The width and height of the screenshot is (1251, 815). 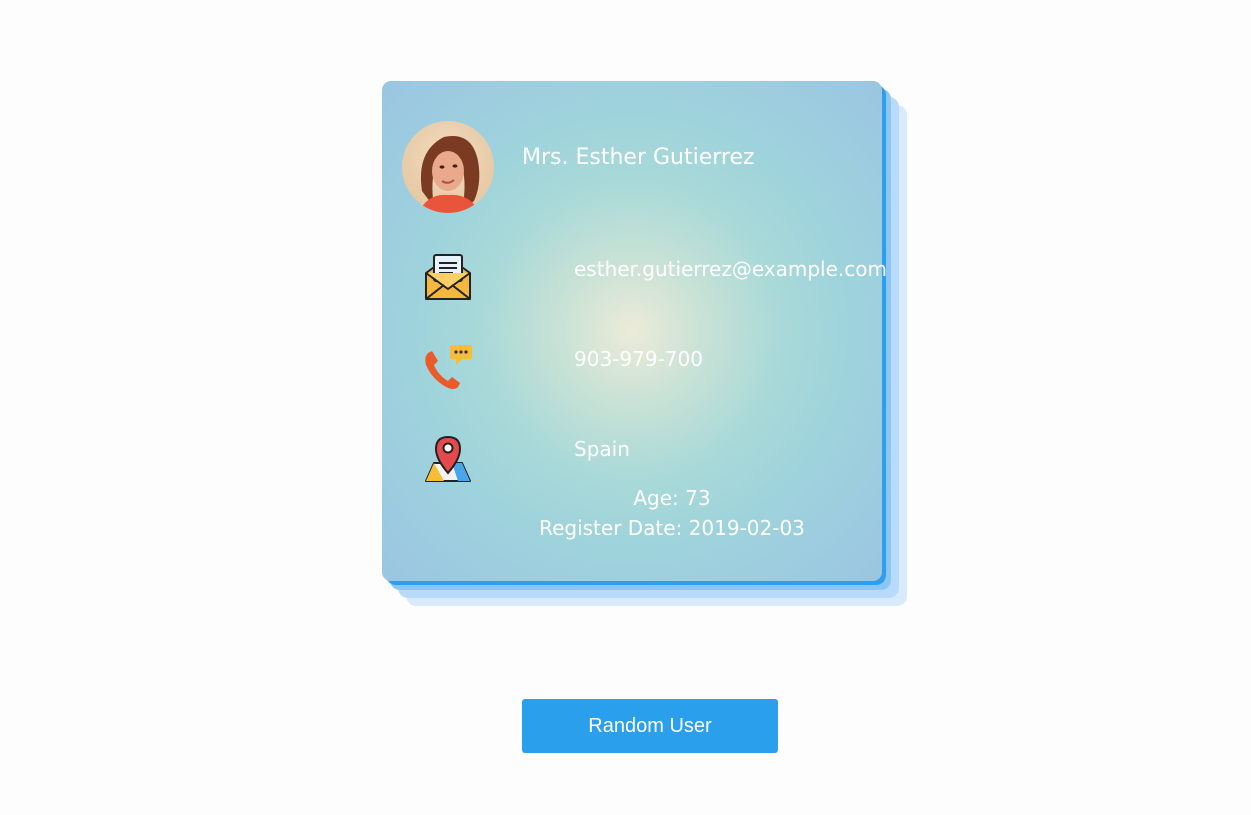 I want to click on phone-chat-icon, so click(x=448, y=369).